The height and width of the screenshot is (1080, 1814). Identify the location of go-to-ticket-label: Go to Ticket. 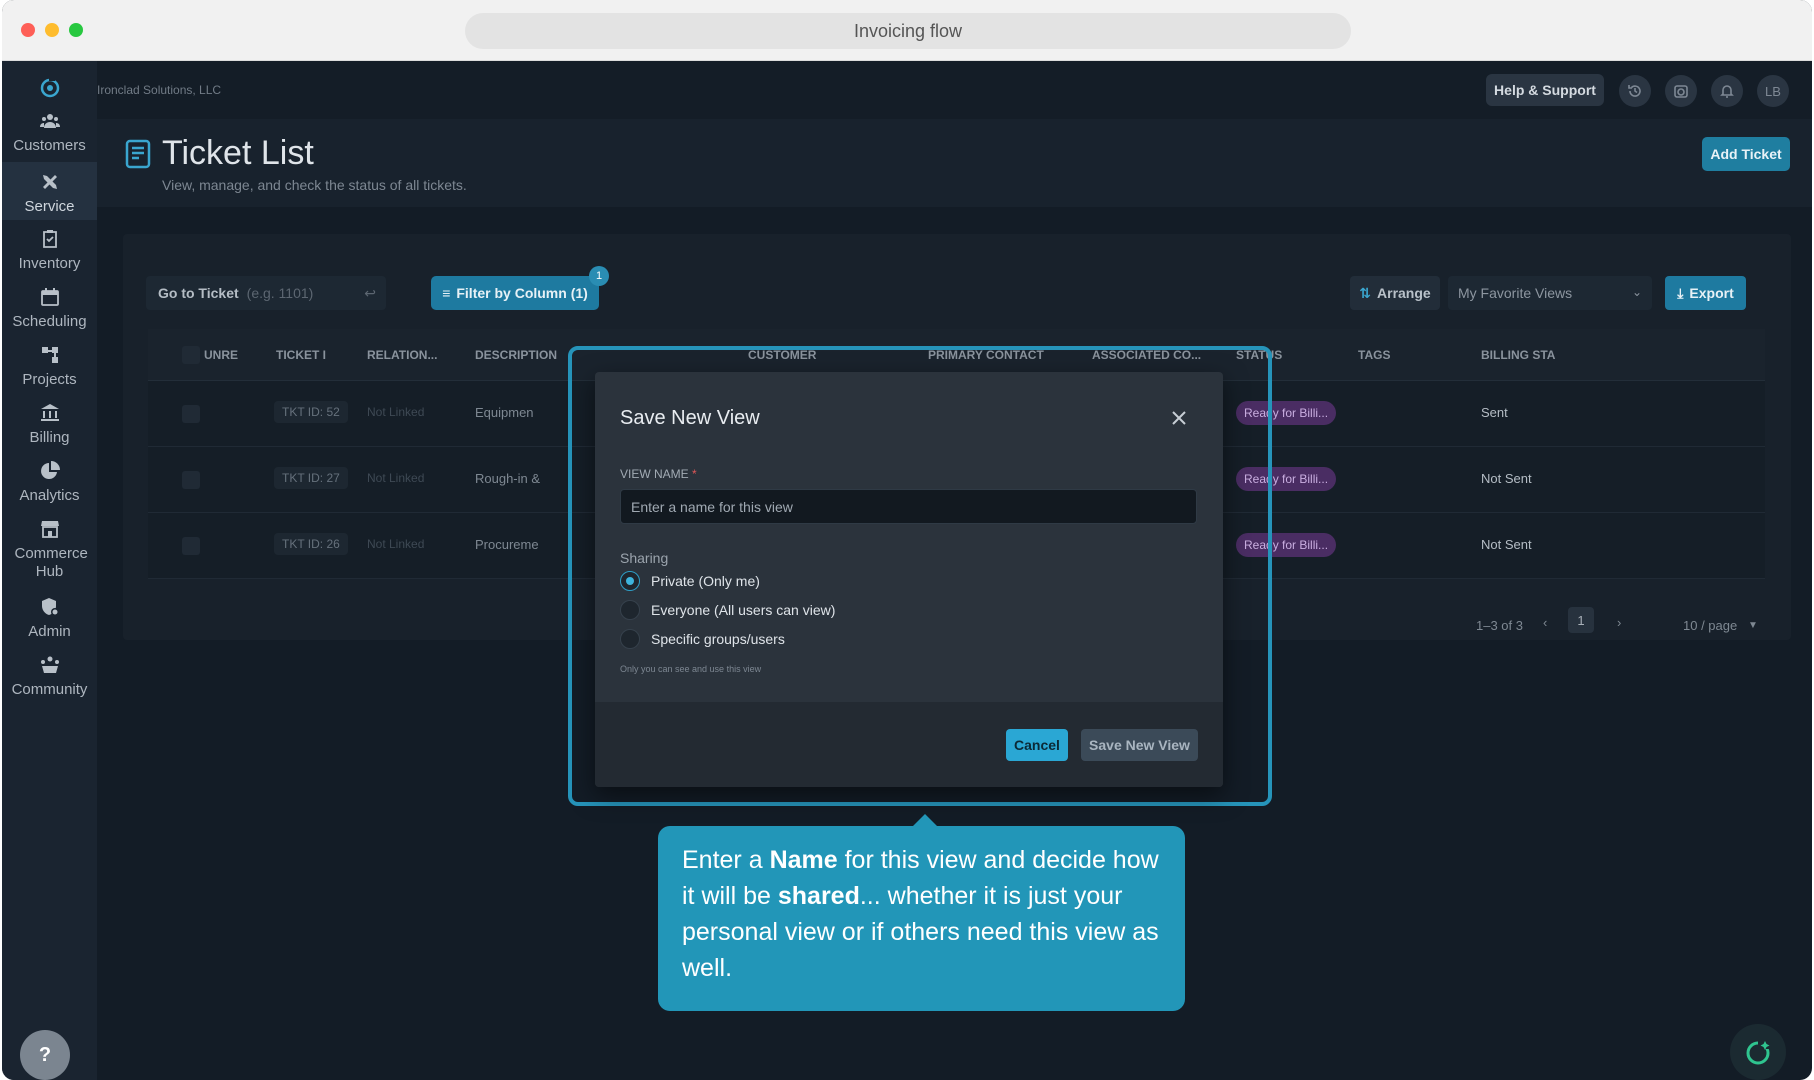
(198, 293).